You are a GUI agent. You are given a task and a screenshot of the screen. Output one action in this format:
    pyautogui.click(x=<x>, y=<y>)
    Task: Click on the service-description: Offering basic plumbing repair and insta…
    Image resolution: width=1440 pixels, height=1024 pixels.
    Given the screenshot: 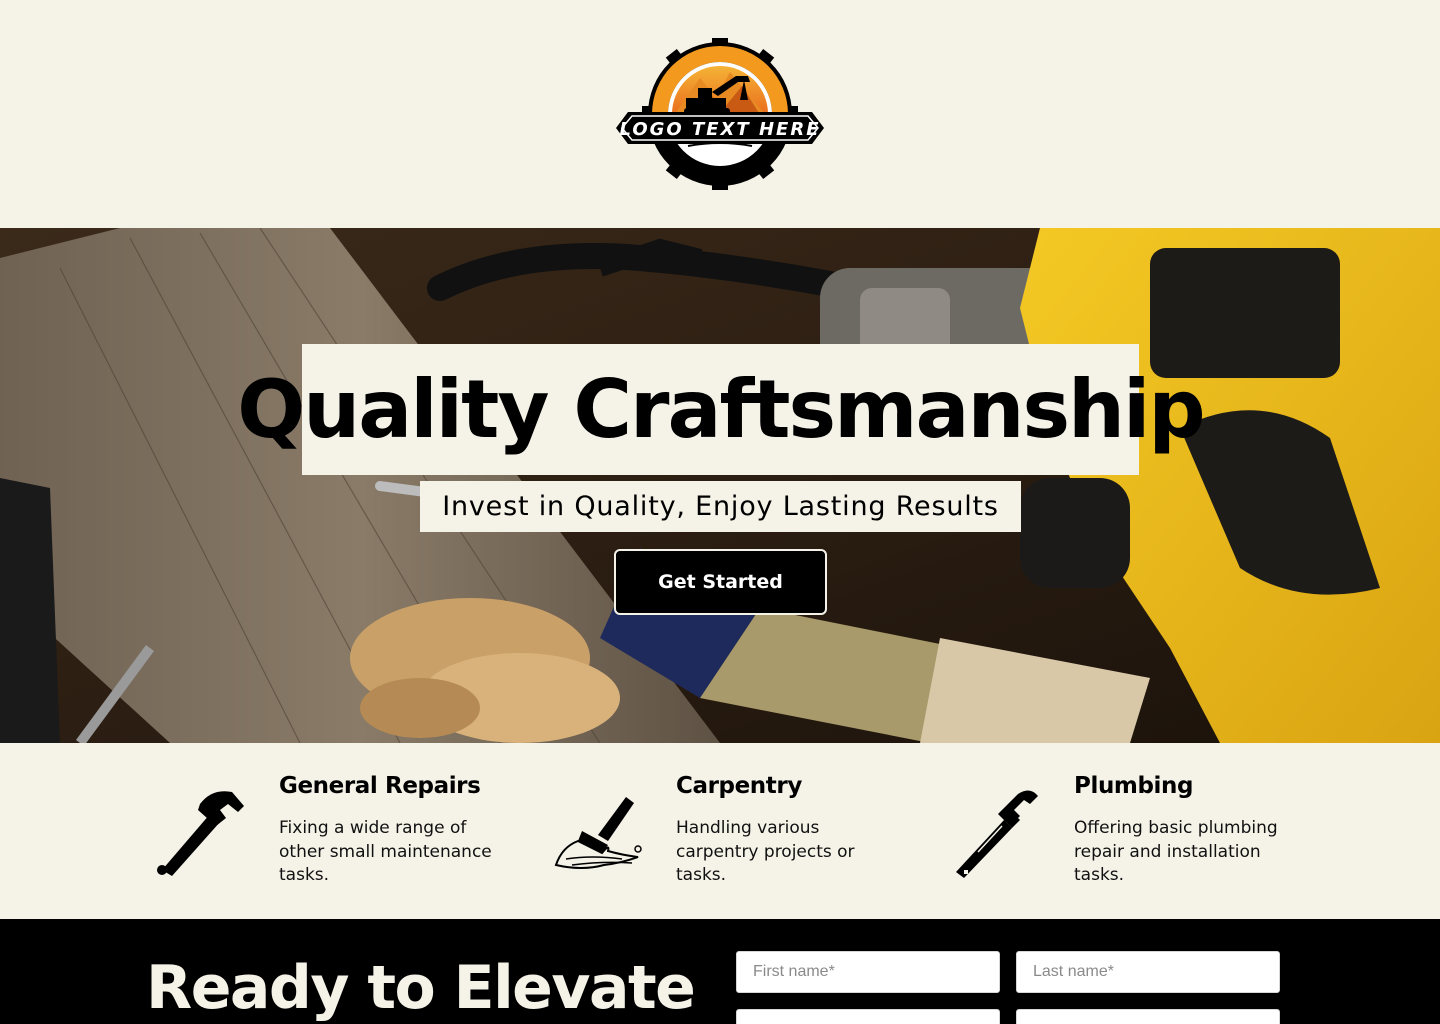 What is the action you would take?
    pyautogui.click(x=1176, y=851)
    